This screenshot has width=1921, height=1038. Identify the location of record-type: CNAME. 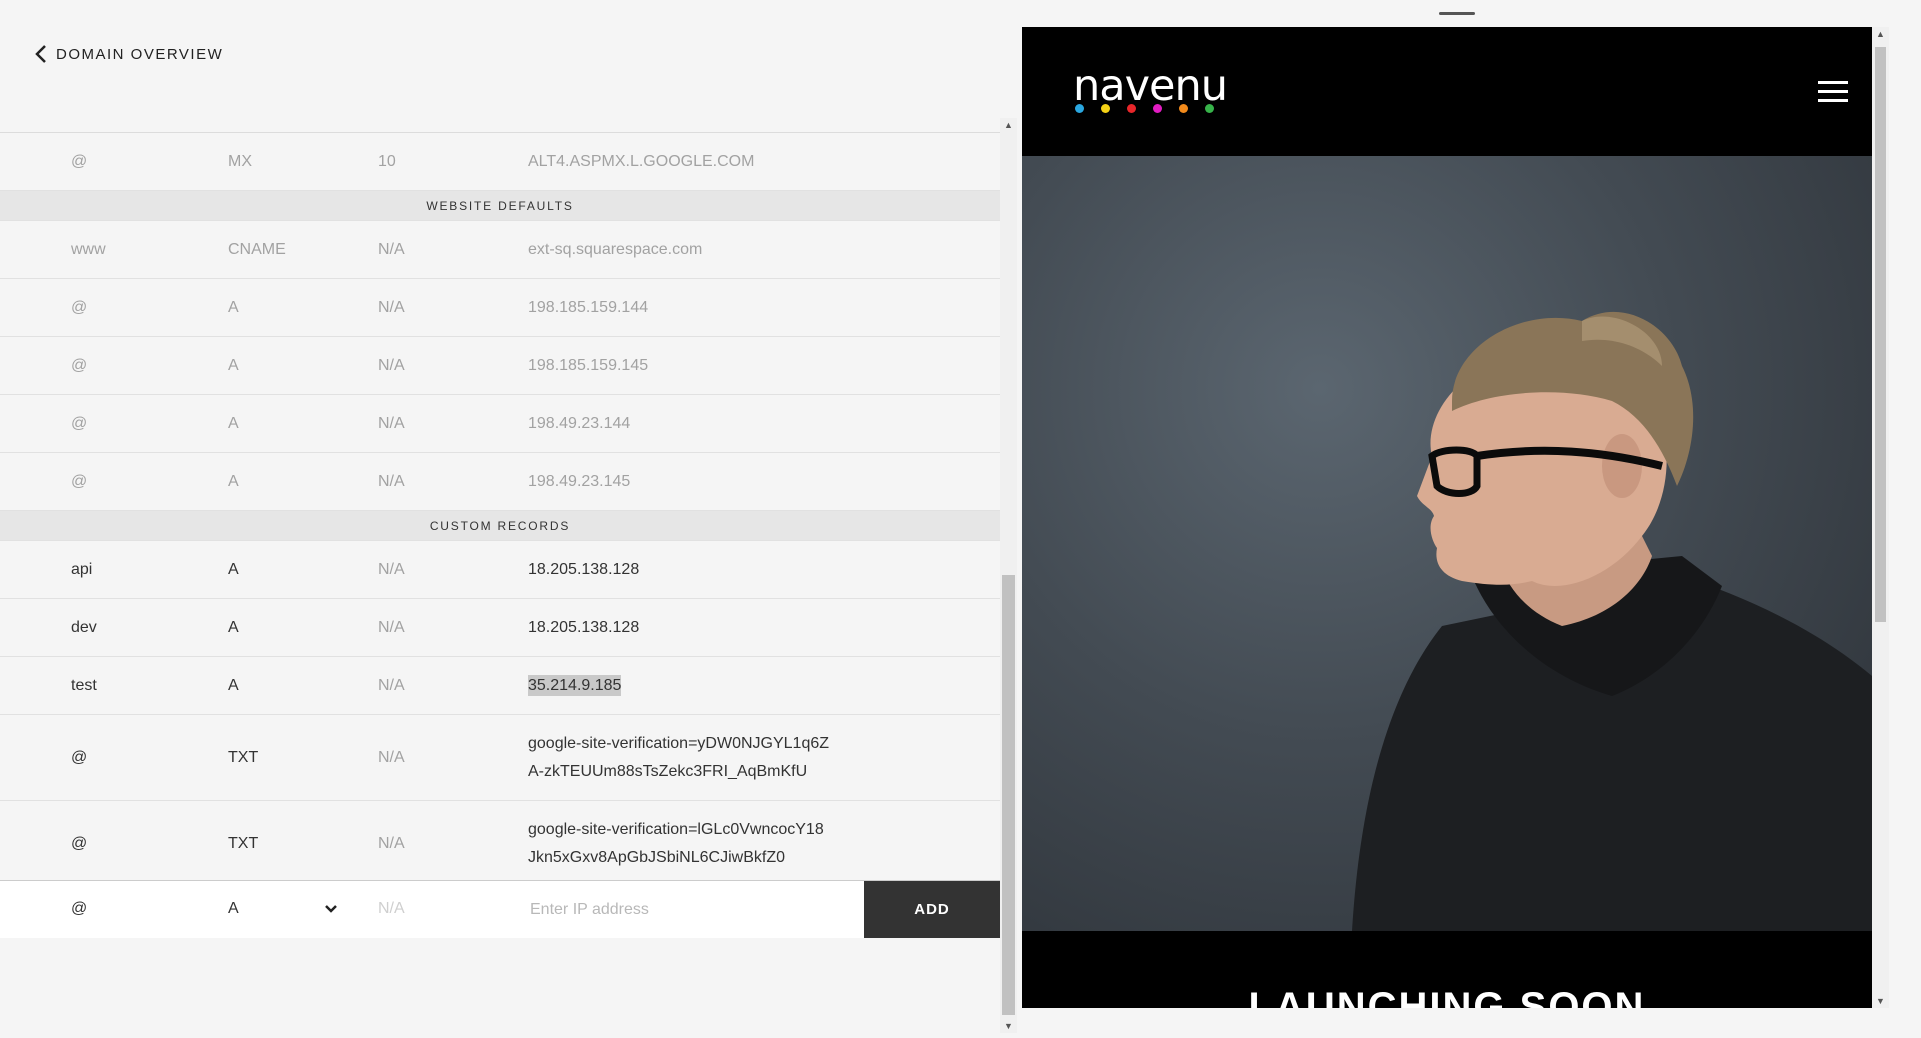
(257, 249).